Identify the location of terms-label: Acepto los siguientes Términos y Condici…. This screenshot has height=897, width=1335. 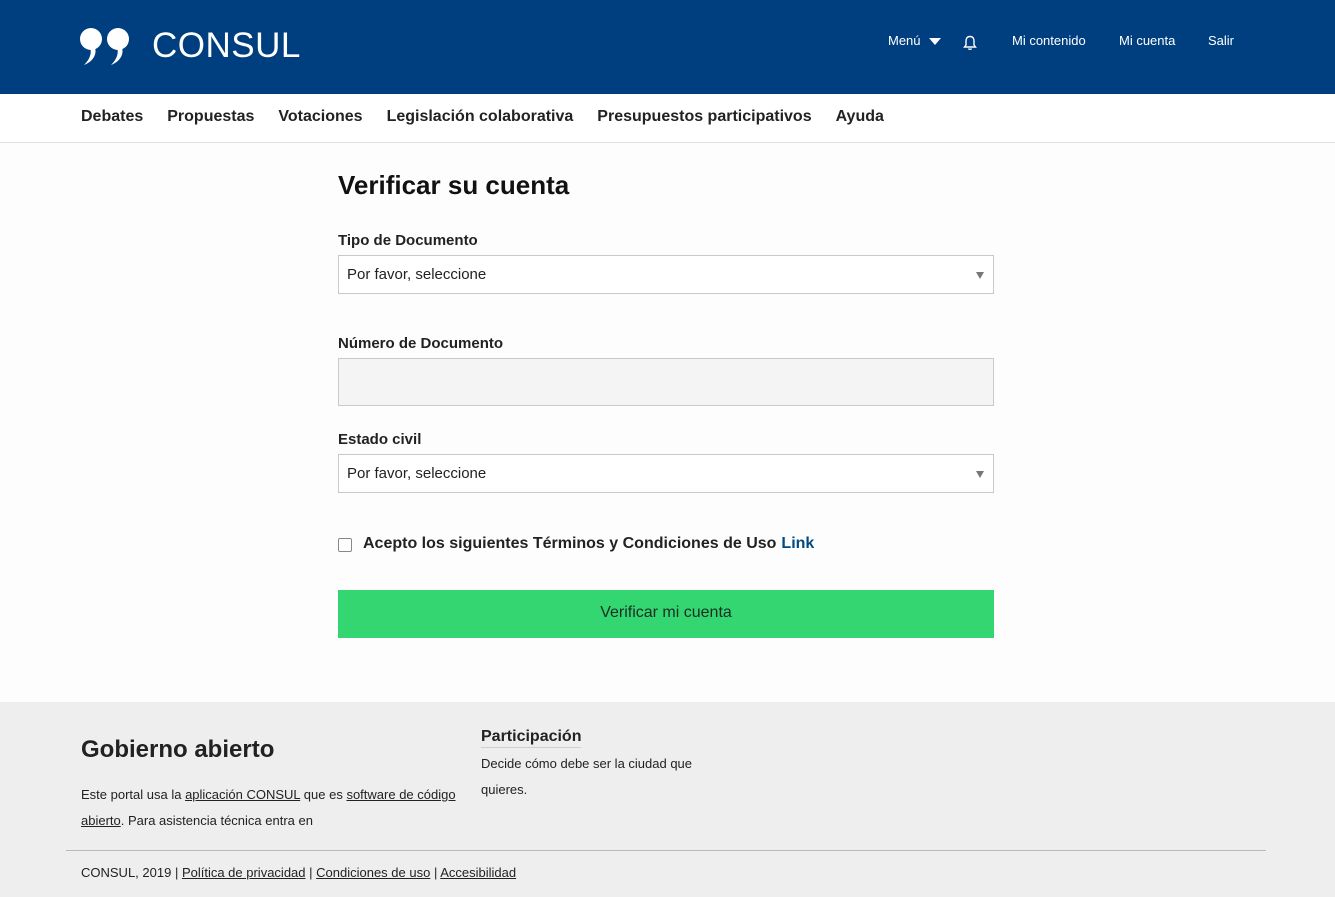
(570, 543).